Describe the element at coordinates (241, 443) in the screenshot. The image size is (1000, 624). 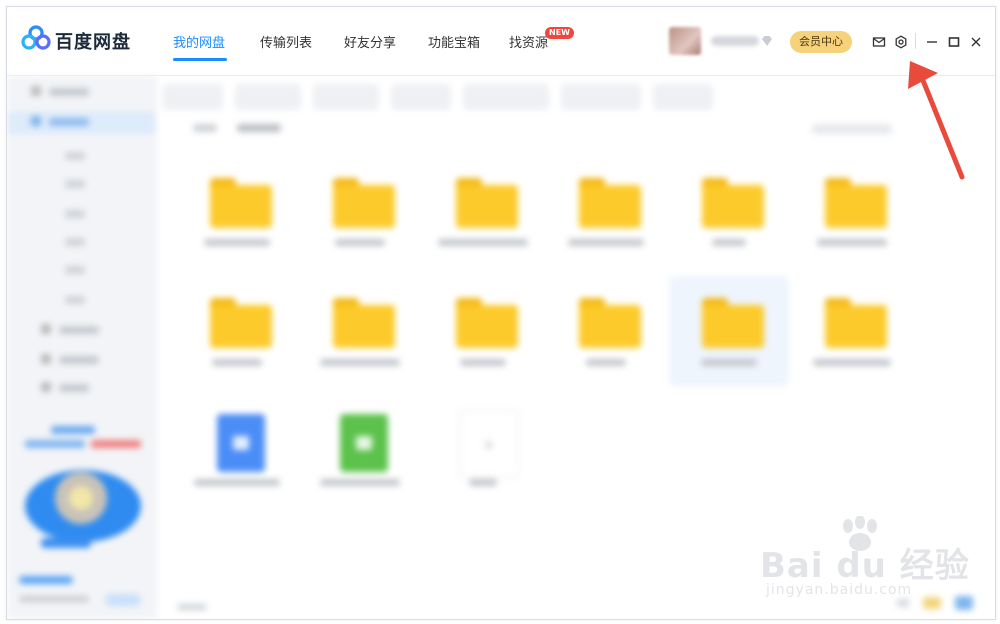
I see `document-icon` at that location.